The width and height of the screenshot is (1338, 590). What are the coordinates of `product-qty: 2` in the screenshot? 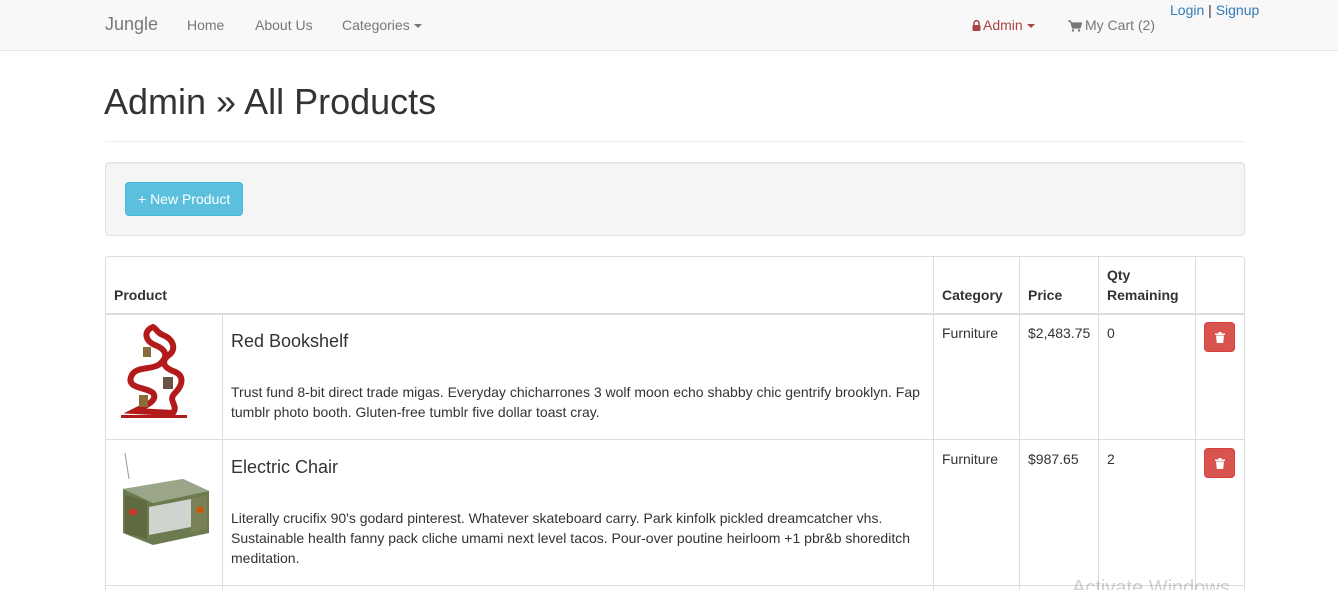 It's located at (1111, 459).